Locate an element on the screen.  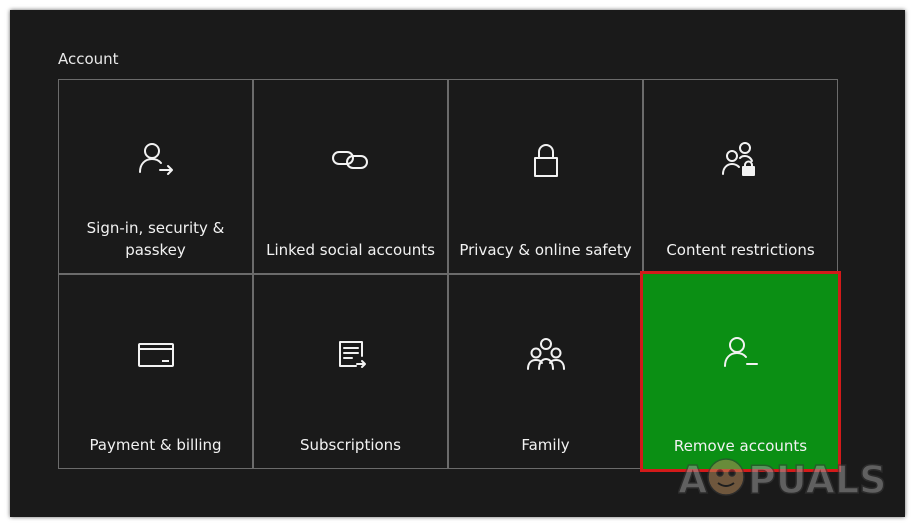
tile-label: Family is located at coordinates (545, 445).